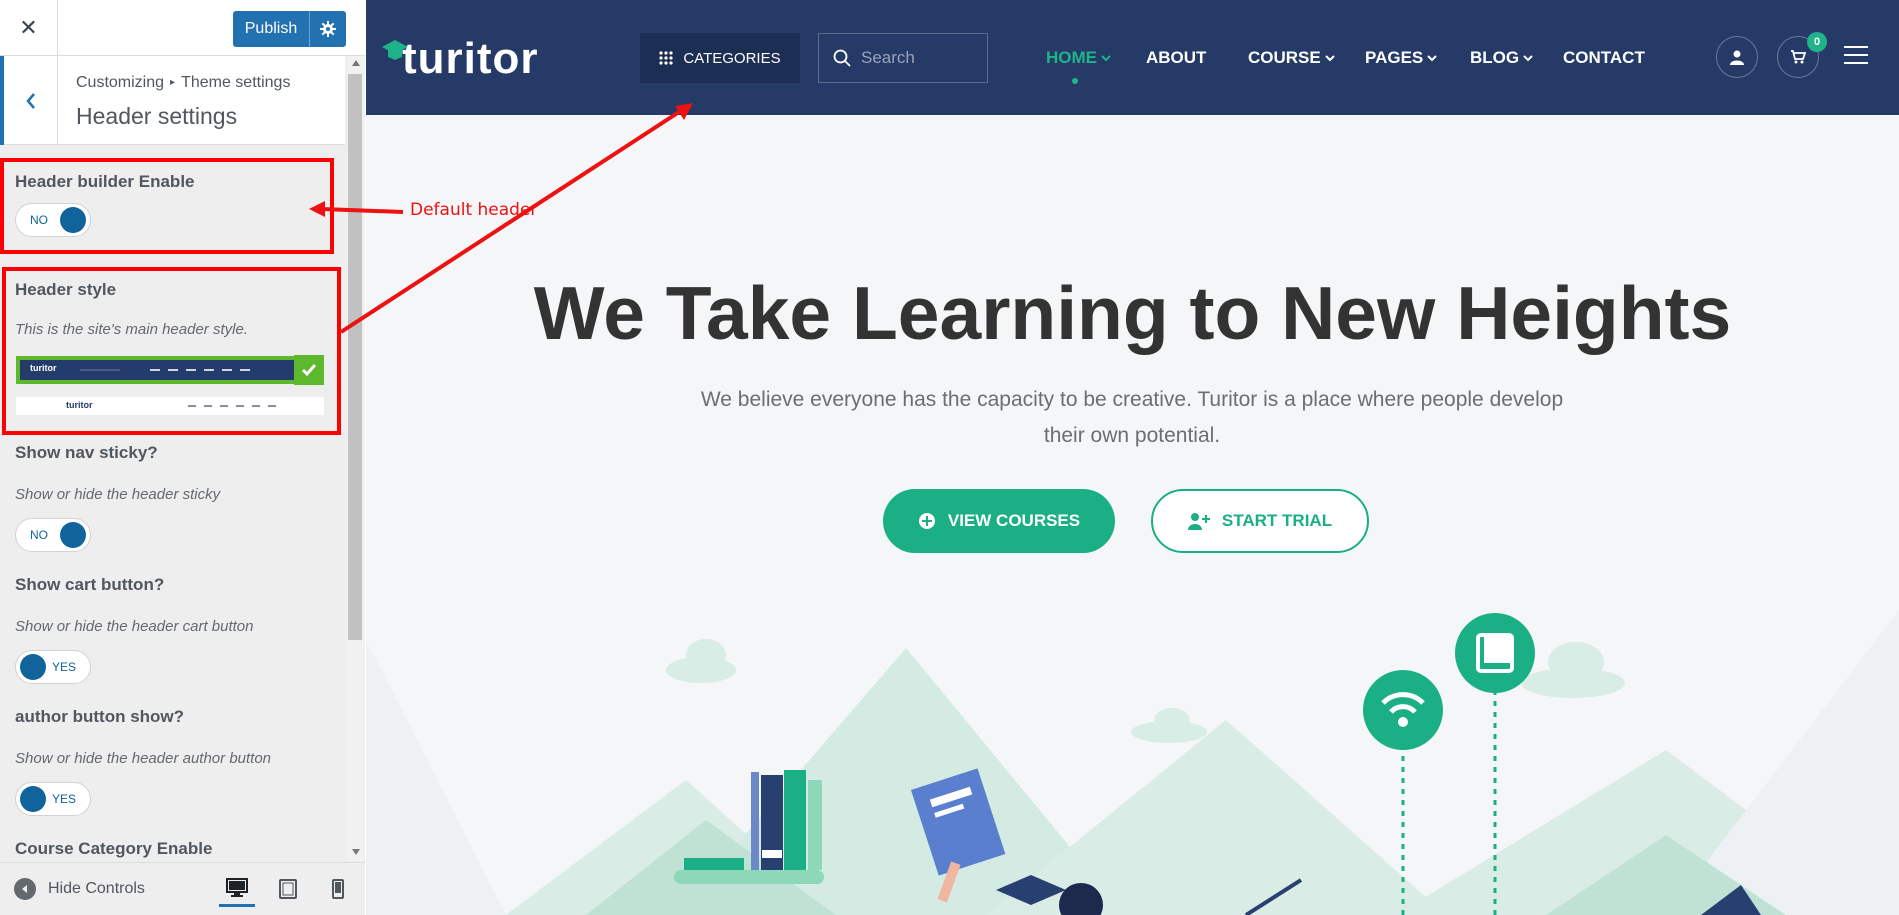 This screenshot has height=915, width=1899. I want to click on grid-icon, so click(666, 58).